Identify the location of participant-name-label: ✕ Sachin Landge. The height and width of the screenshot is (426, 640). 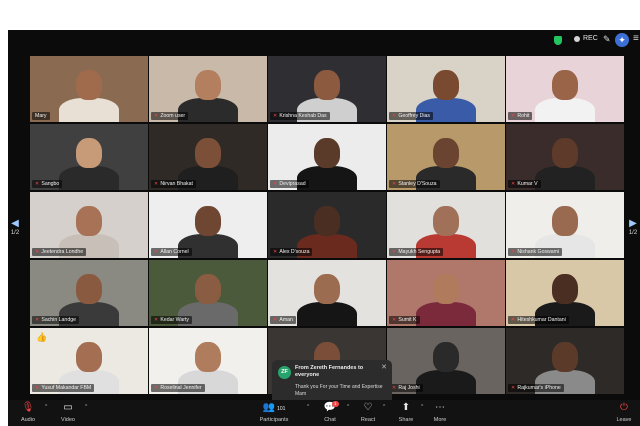
(55, 320).